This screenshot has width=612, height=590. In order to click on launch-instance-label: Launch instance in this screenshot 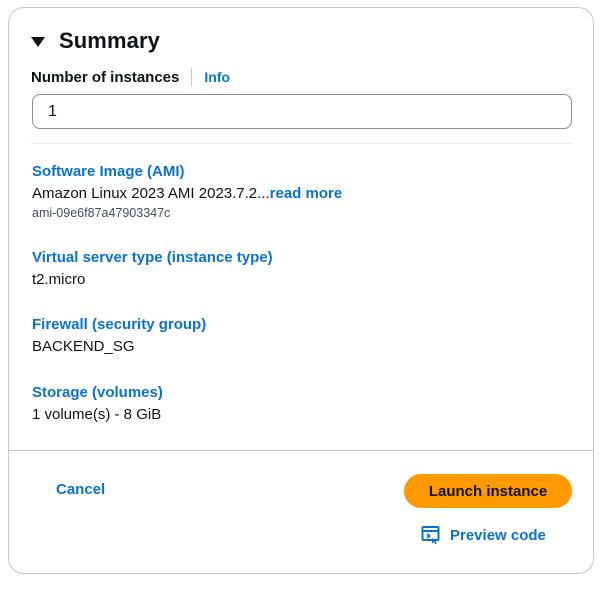, I will do `click(488, 491)`.